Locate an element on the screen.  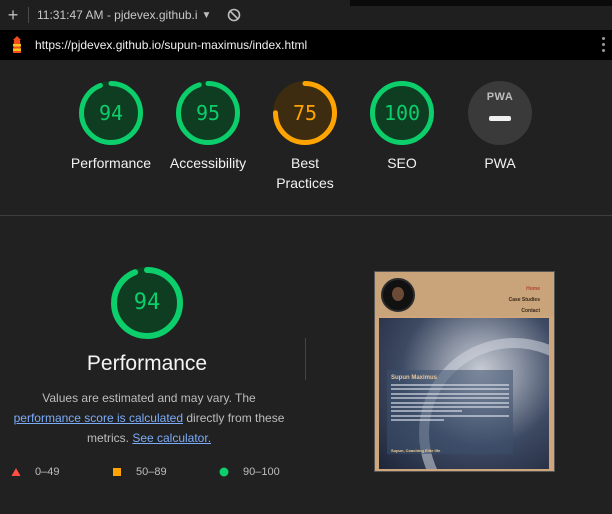
vertical-divider is located at coordinates (305, 359).